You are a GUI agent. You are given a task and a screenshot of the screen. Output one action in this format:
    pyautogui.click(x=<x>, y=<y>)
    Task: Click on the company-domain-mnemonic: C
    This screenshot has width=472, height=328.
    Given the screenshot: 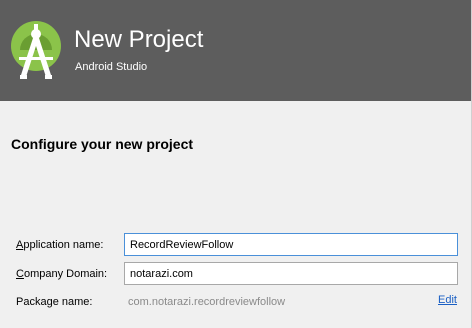 What is the action you would take?
    pyautogui.click(x=20, y=274)
    